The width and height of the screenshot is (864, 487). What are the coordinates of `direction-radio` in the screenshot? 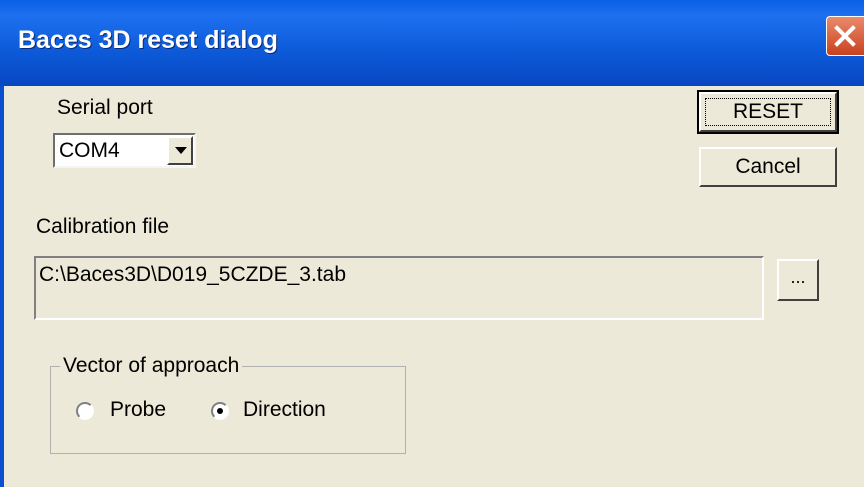 It's located at (220, 411).